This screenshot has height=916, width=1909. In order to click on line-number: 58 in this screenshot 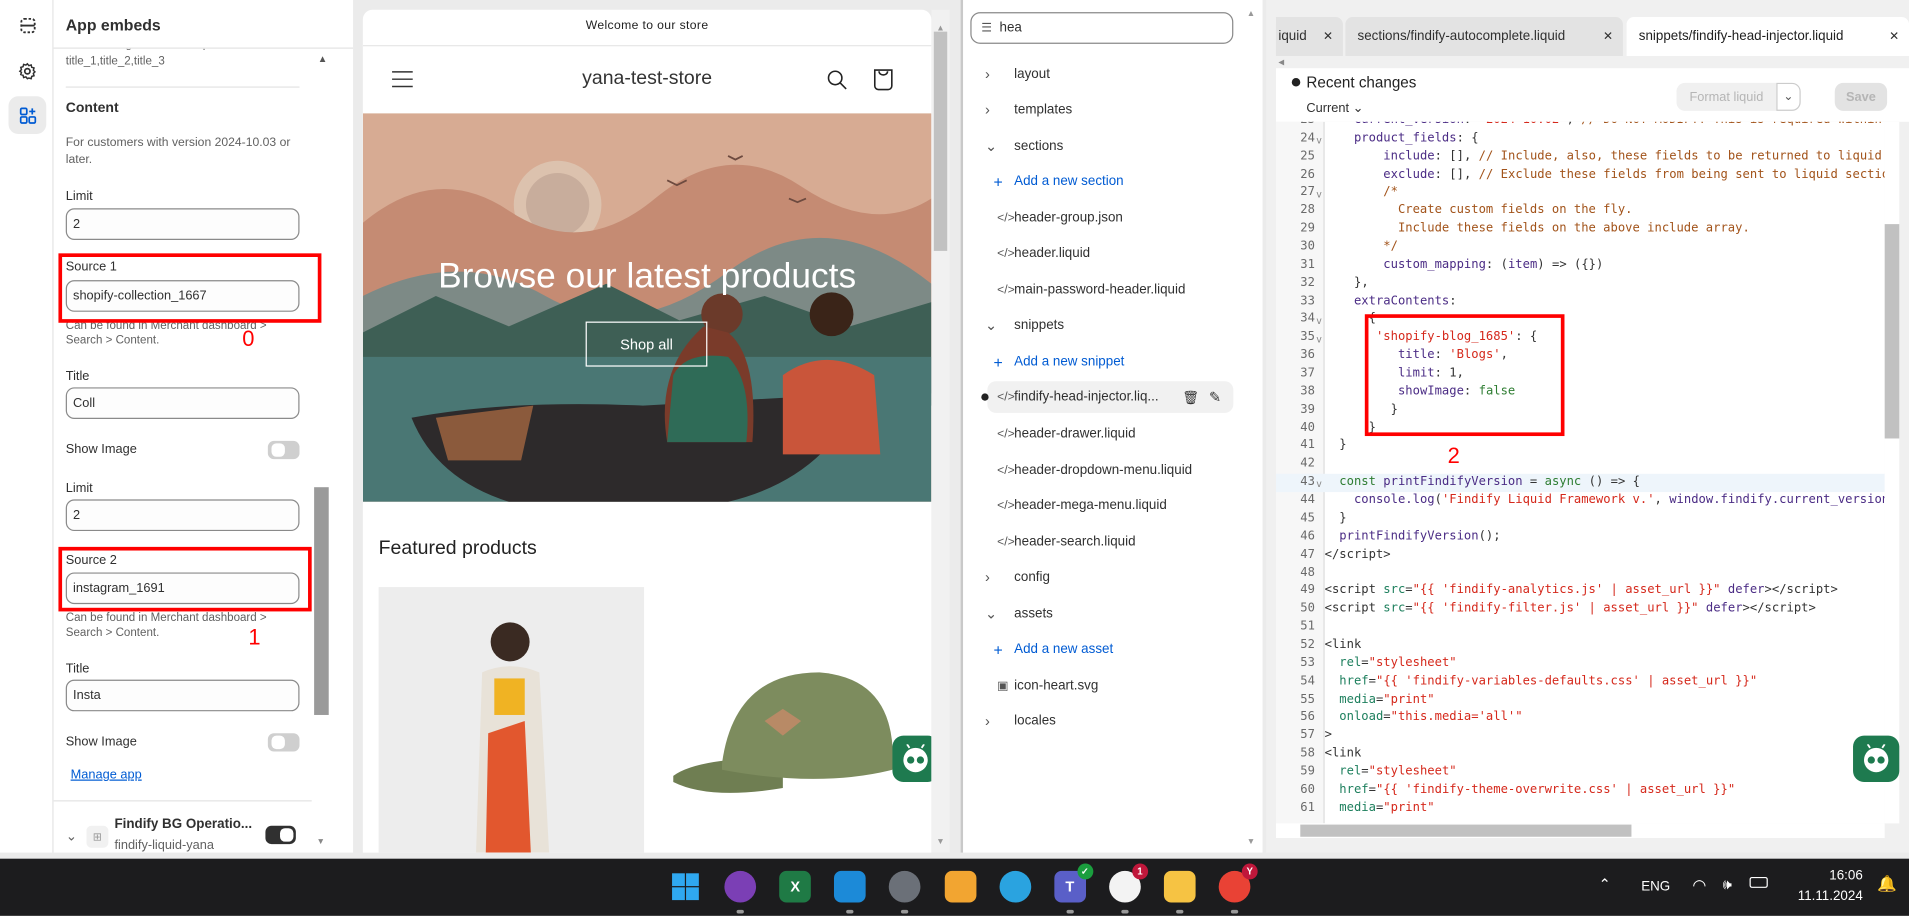, I will do `click(1307, 753)`.